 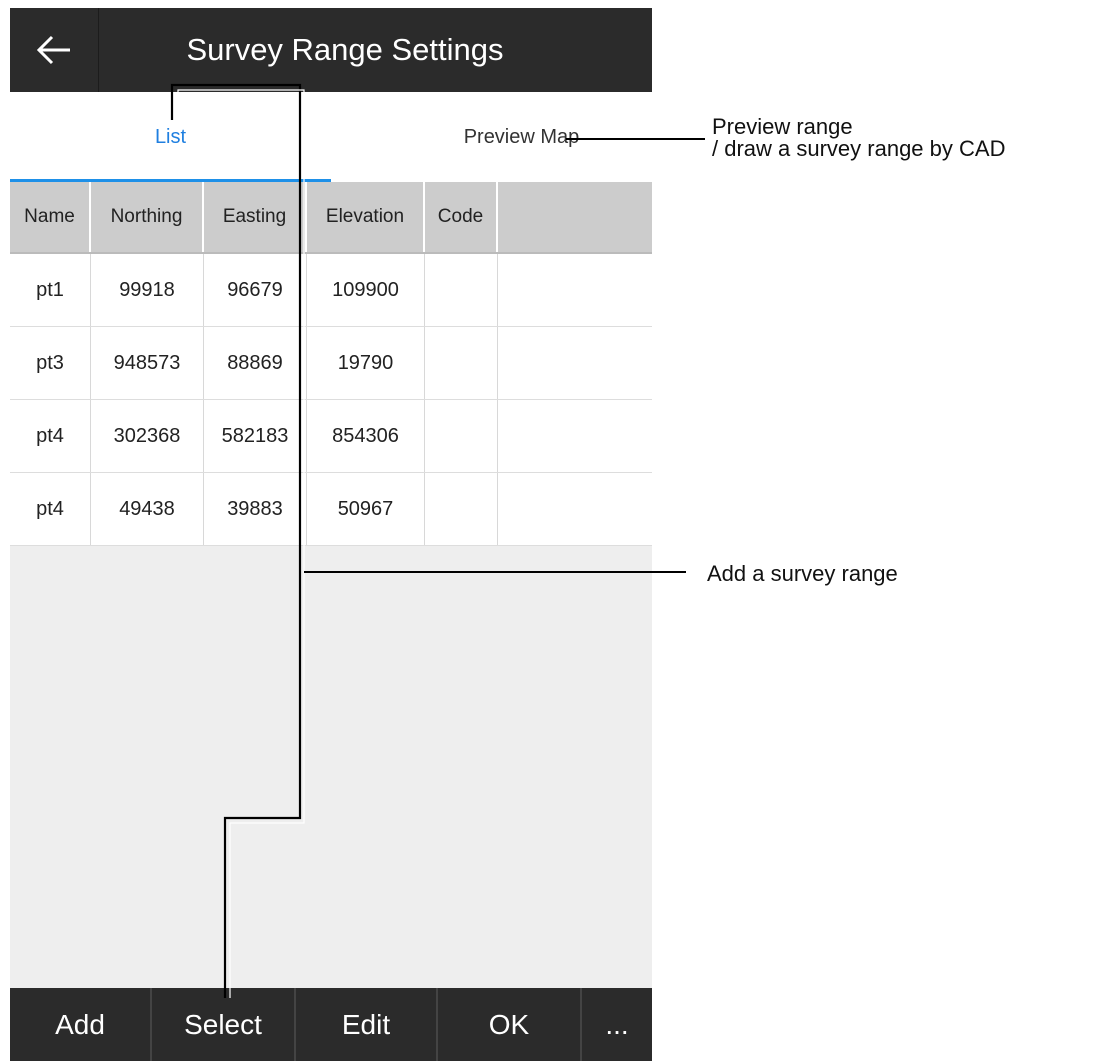 I want to click on cell-northing: 49438, so click(x=147, y=509).